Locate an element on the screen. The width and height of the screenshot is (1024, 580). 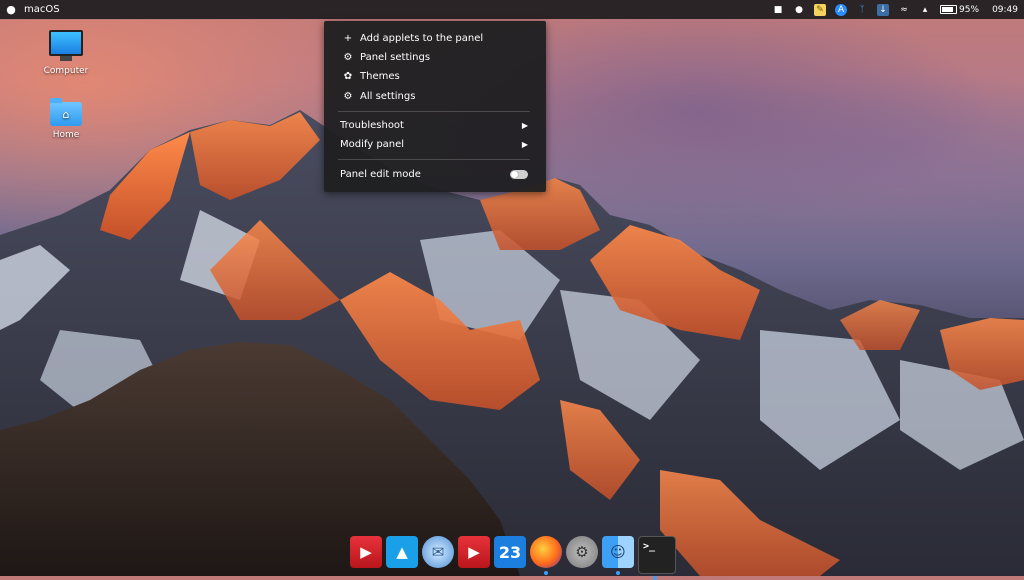
calendar-date: 23 is located at coordinates (510, 552).